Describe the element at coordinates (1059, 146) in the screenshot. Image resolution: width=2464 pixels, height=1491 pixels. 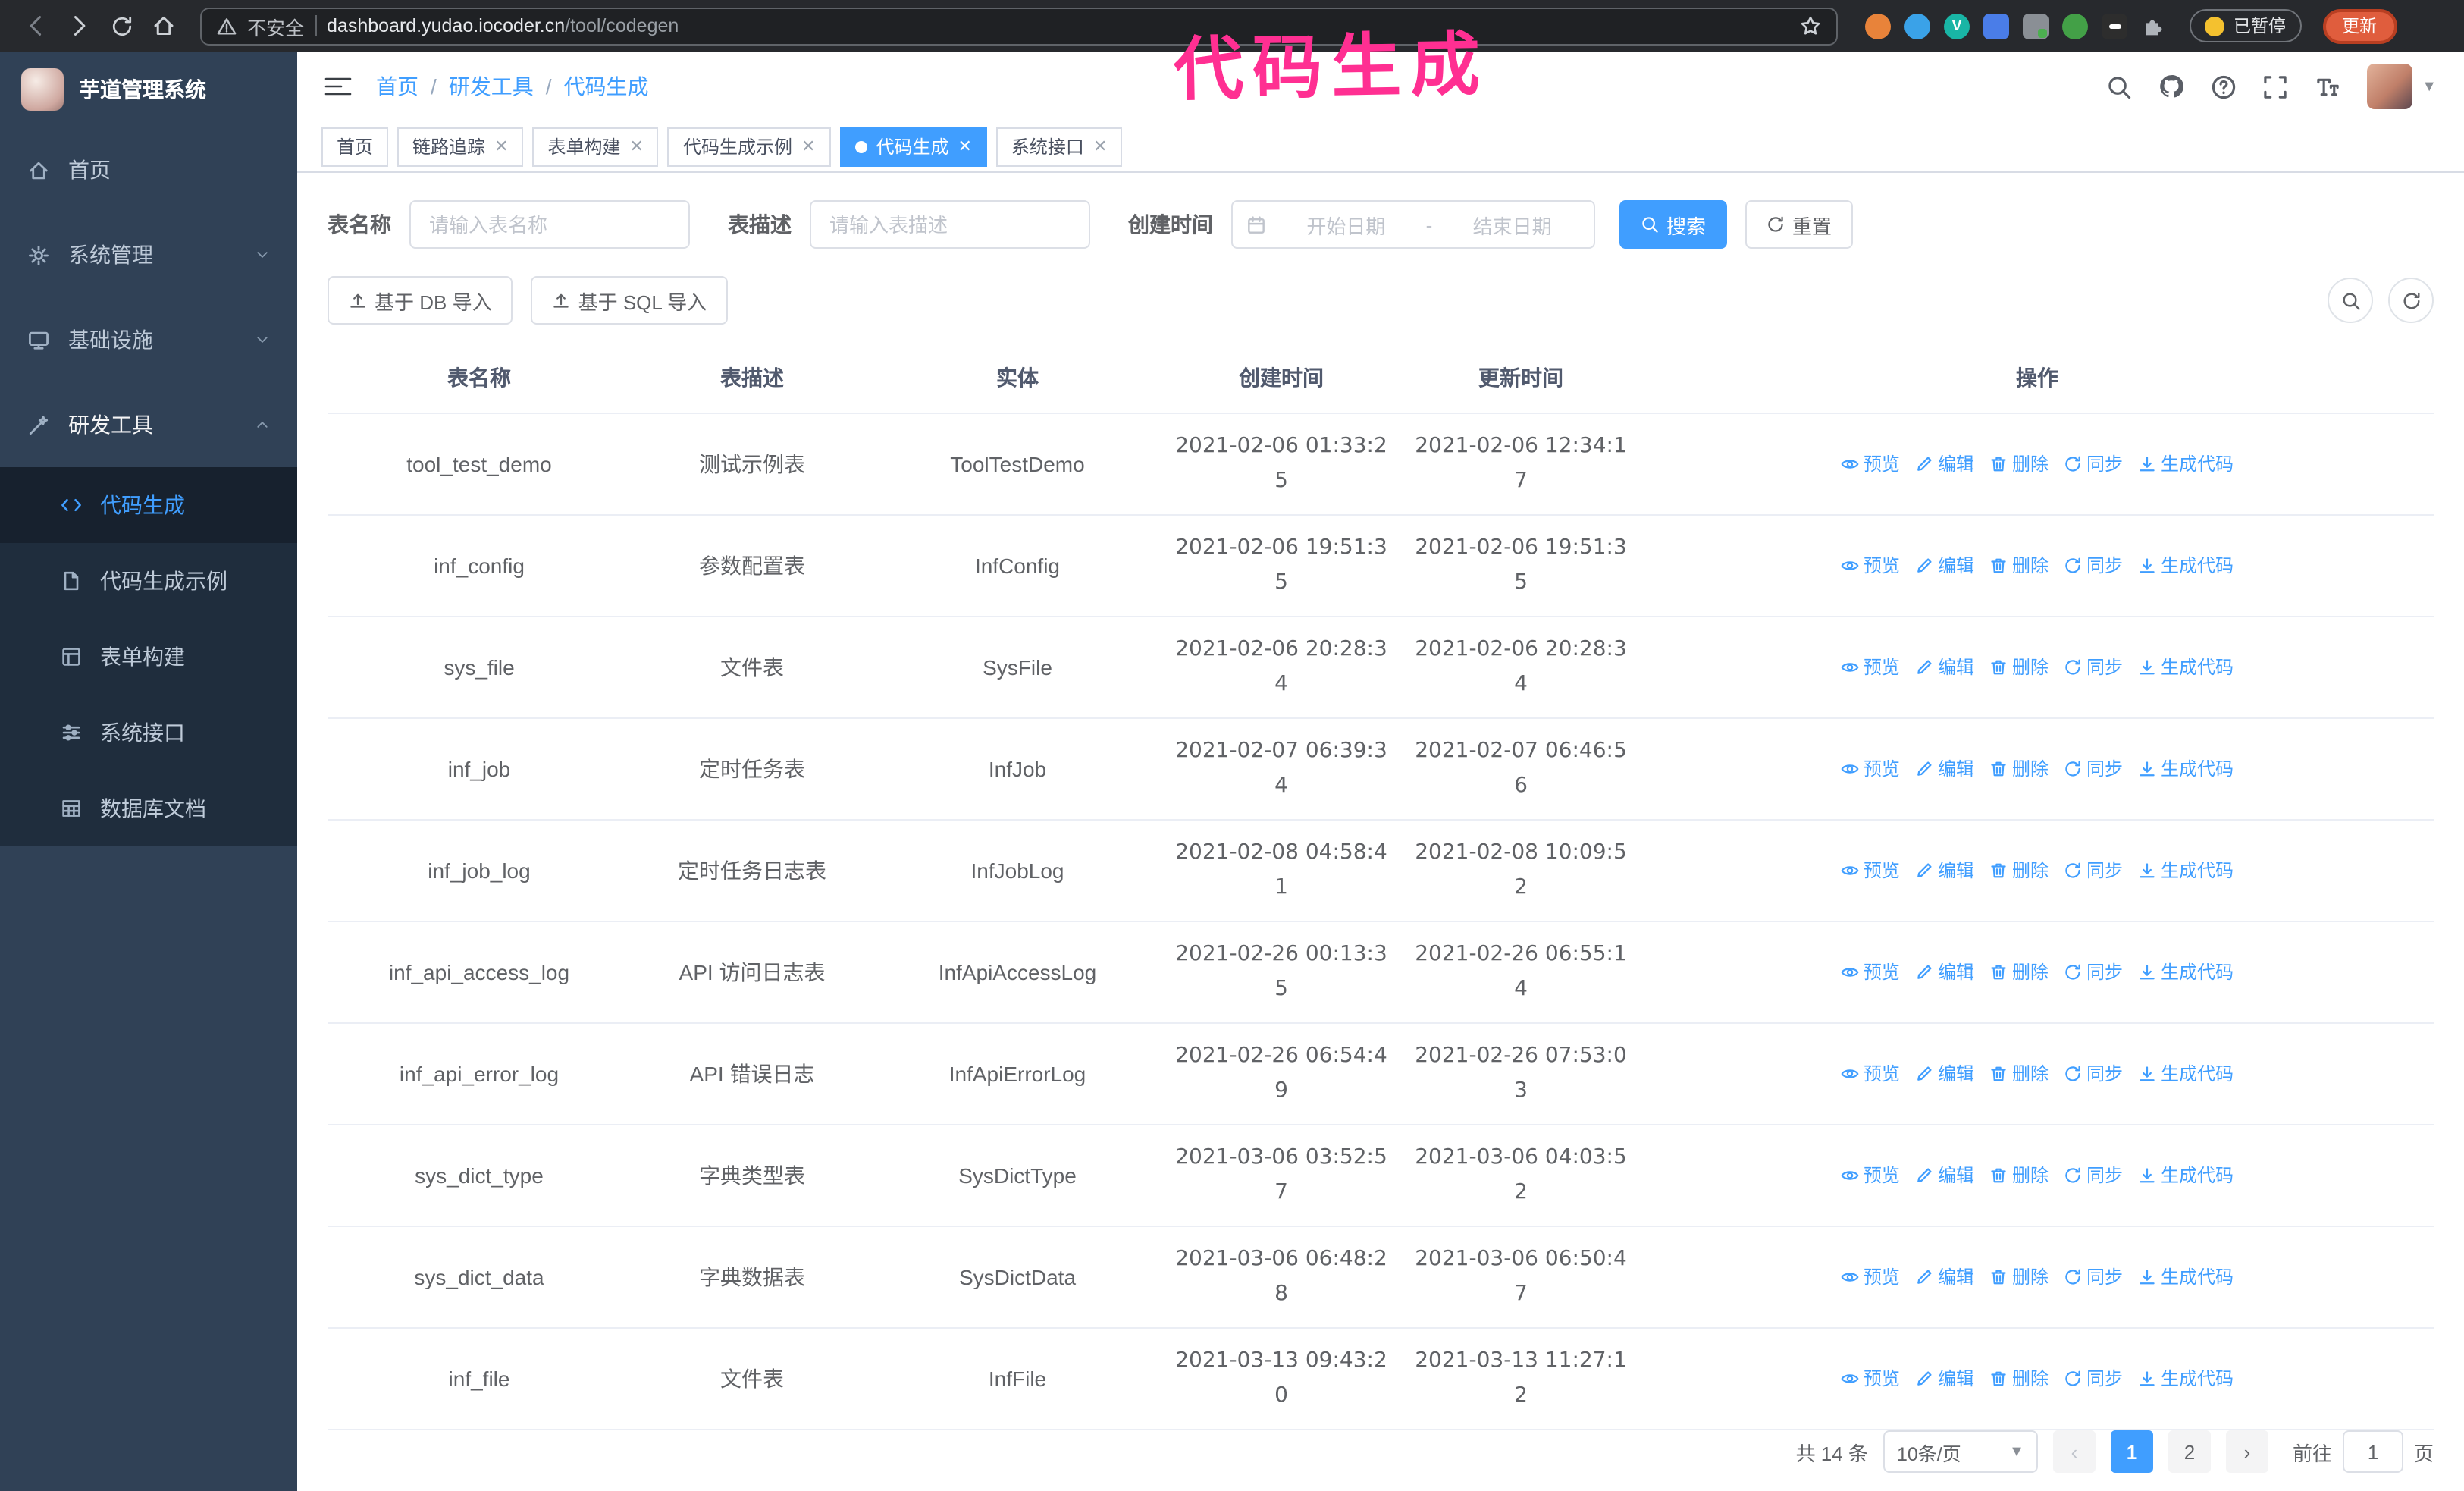
I see `tab-api: 系统接口 ✕` at that location.